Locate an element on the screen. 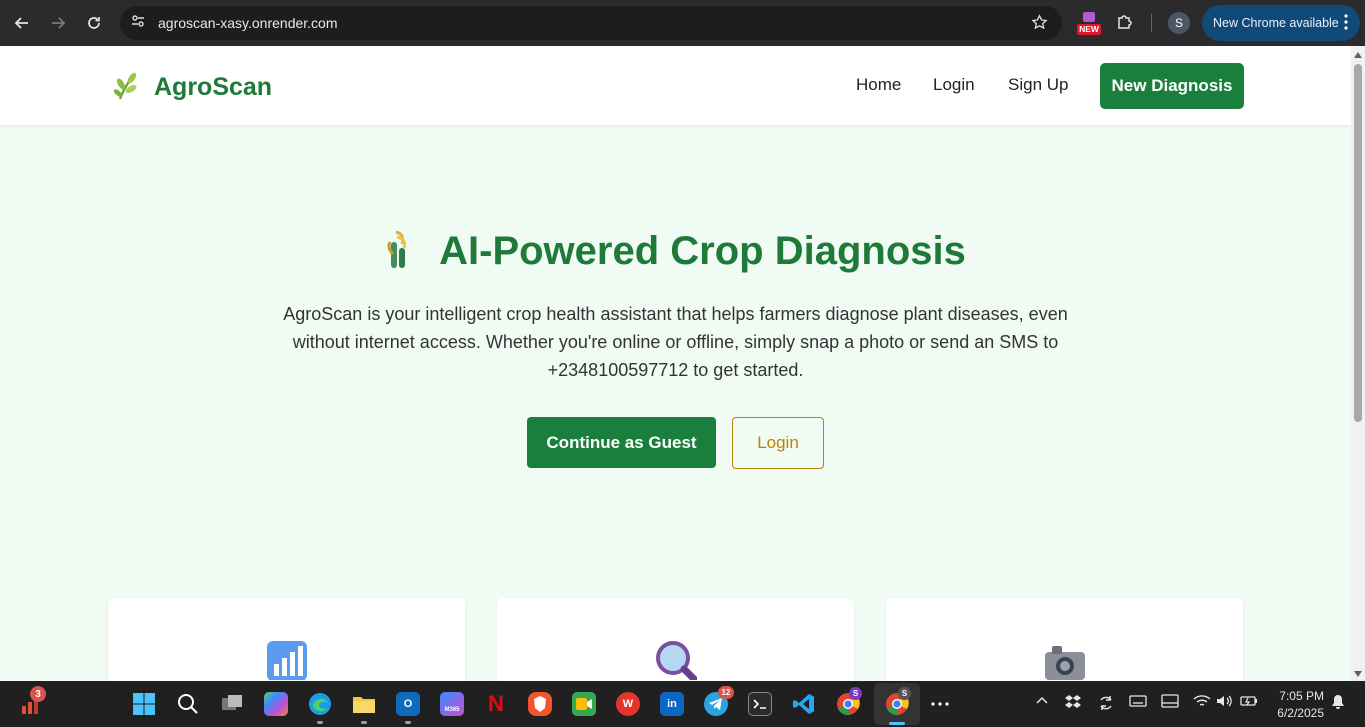 This screenshot has width=1365, height=727. display-icon is located at coordinates (1170, 702).